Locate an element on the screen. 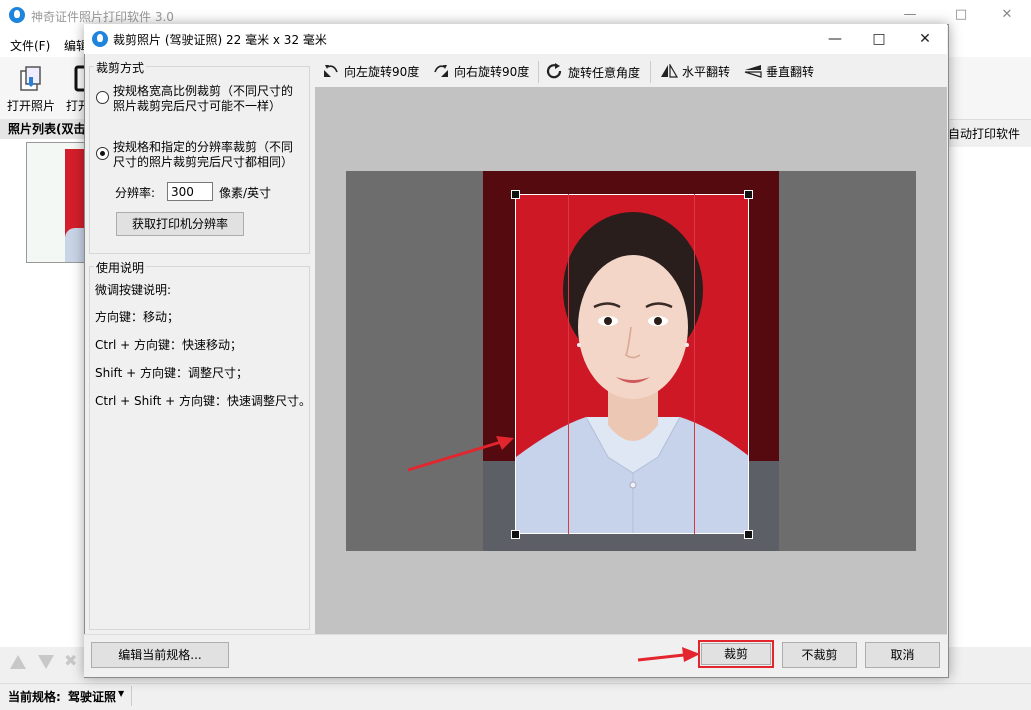 The width and height of the screenshot is (1031, 710). open-button: 打开 is located at coordinates (73, 88).